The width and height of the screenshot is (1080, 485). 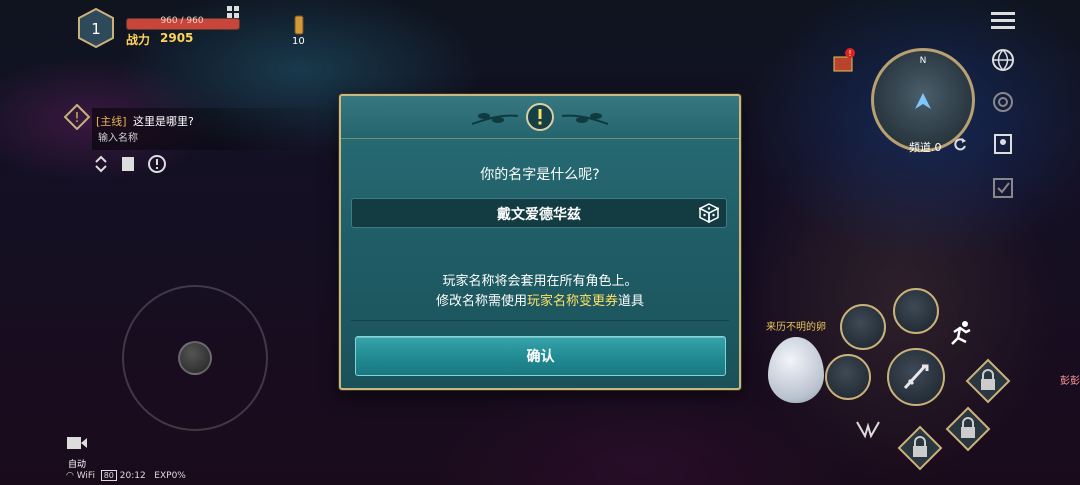 I want to click on level-number: 1, so click(x=96, y=29).